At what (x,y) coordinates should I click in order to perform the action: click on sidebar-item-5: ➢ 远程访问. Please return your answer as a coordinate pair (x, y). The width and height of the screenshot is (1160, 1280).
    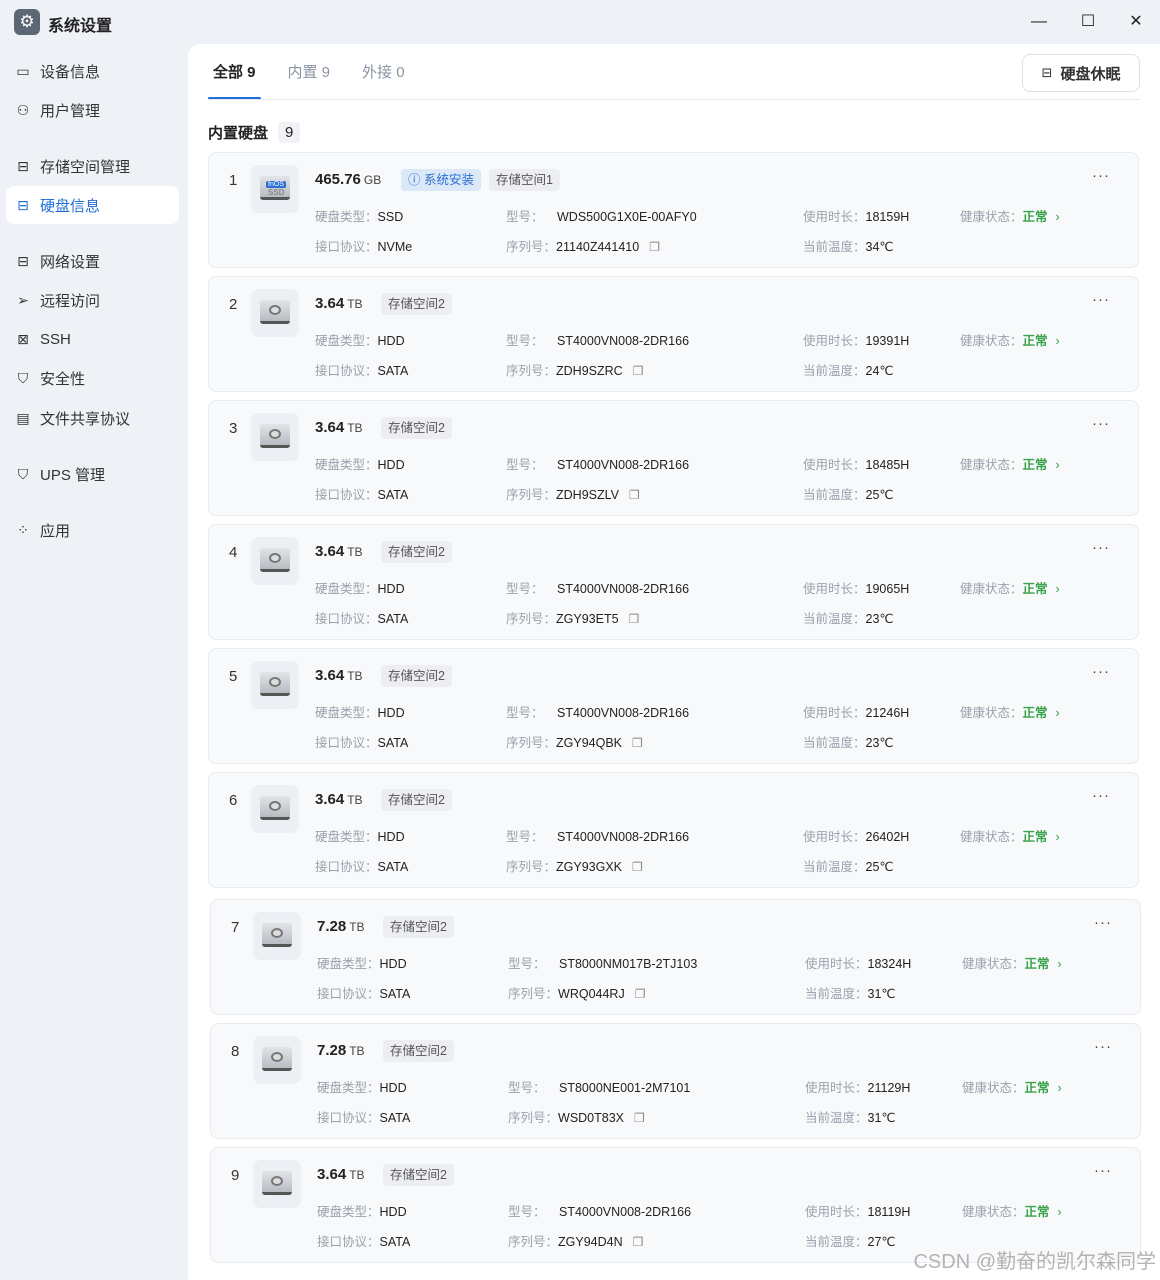
    Looking at the image, I should click on (92, 300).